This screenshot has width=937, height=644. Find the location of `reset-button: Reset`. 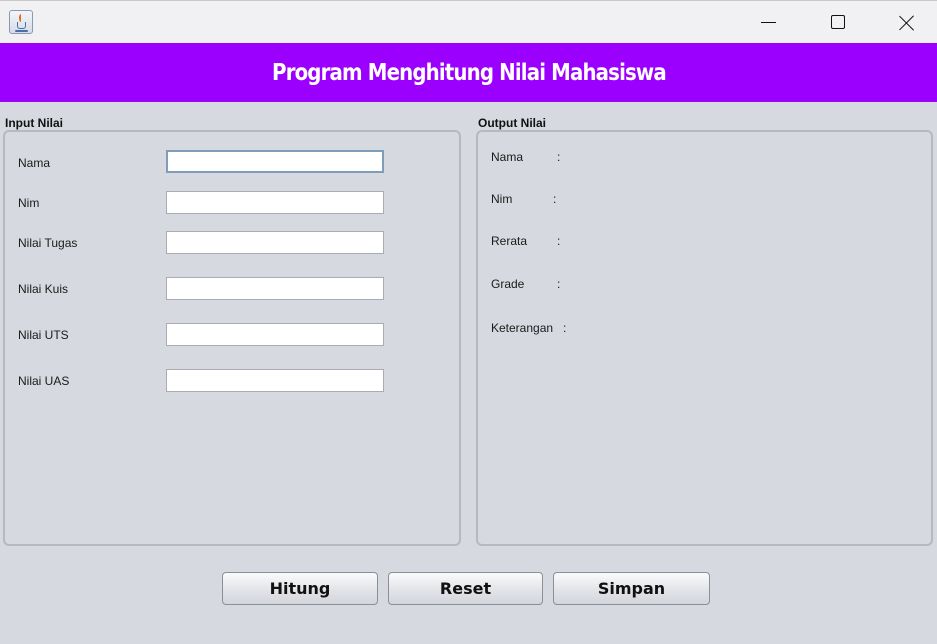

reset-button: Reset is located at coordinates (465, 588).